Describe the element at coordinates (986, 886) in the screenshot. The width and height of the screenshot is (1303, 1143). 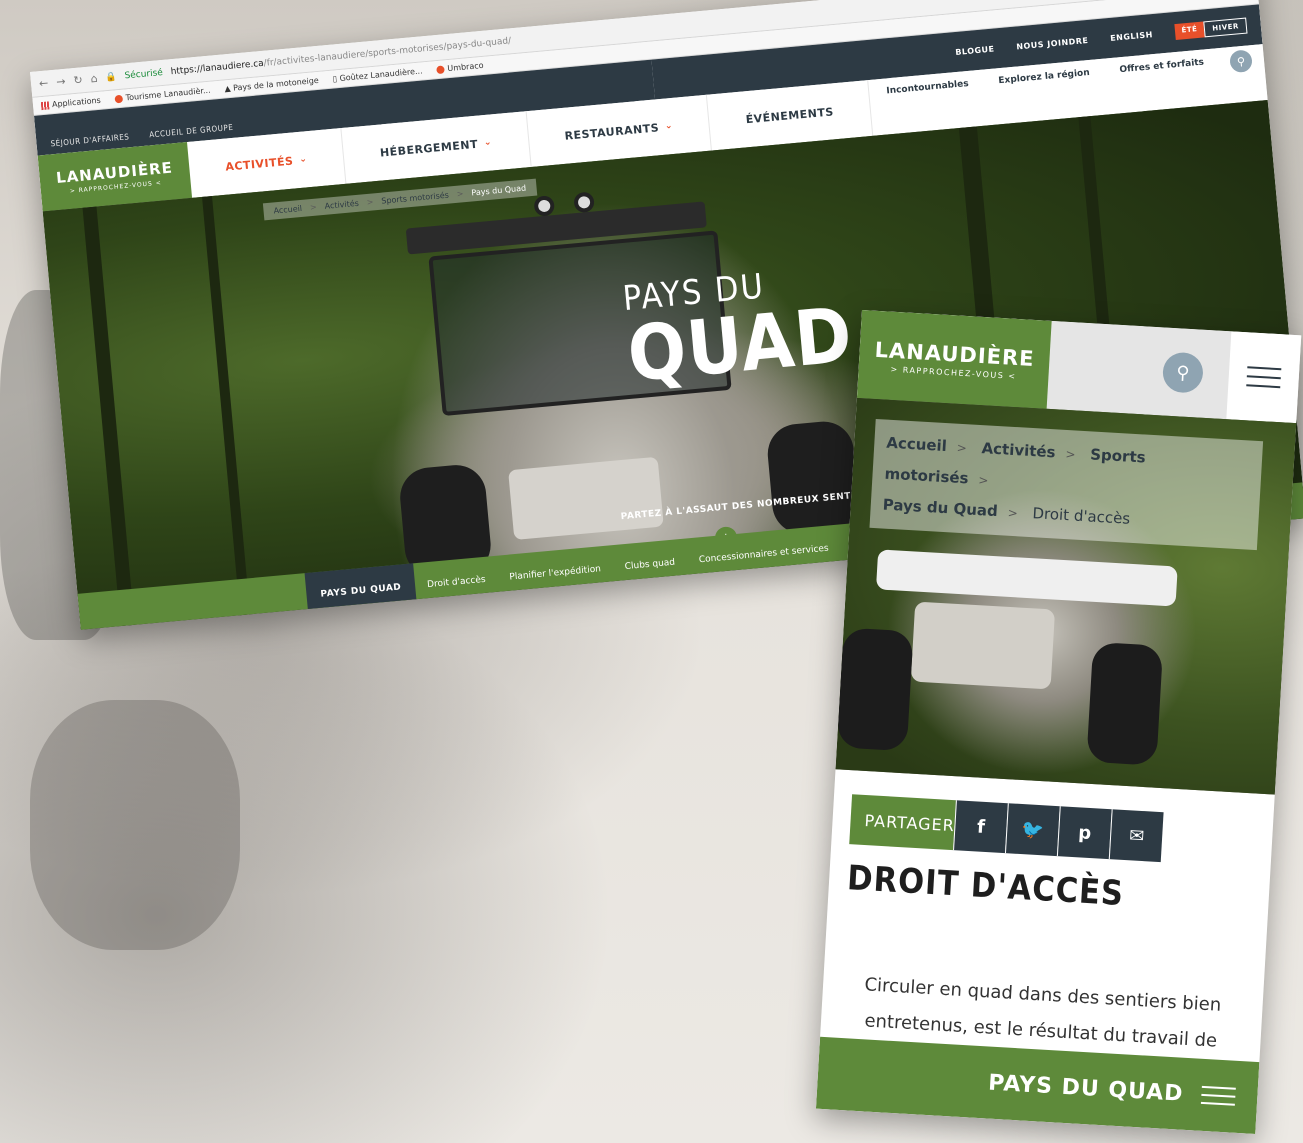
I see `page-title: DROIT D'ACCÈS` at that location.